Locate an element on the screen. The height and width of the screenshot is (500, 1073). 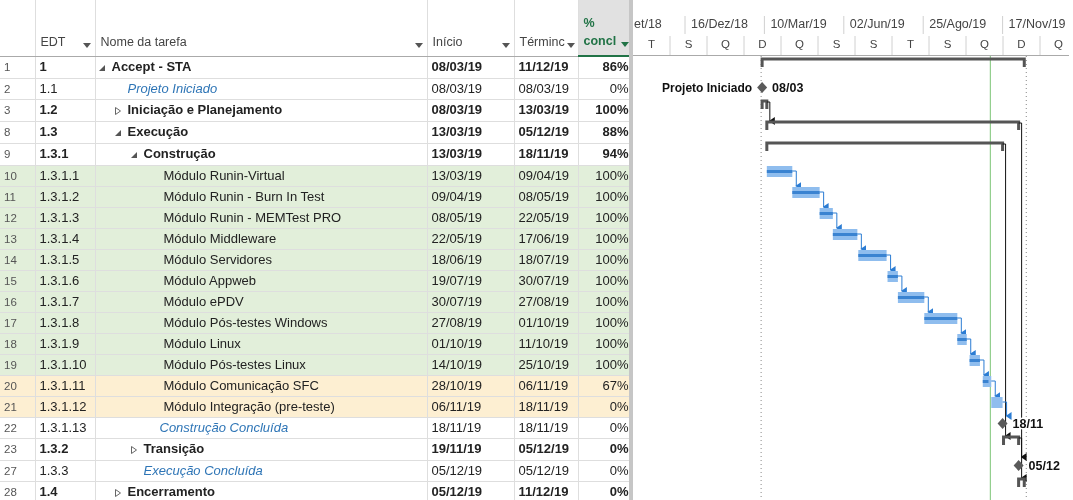
wbs-cell: 1.3.1.1 is located at coordinates (65, 175).